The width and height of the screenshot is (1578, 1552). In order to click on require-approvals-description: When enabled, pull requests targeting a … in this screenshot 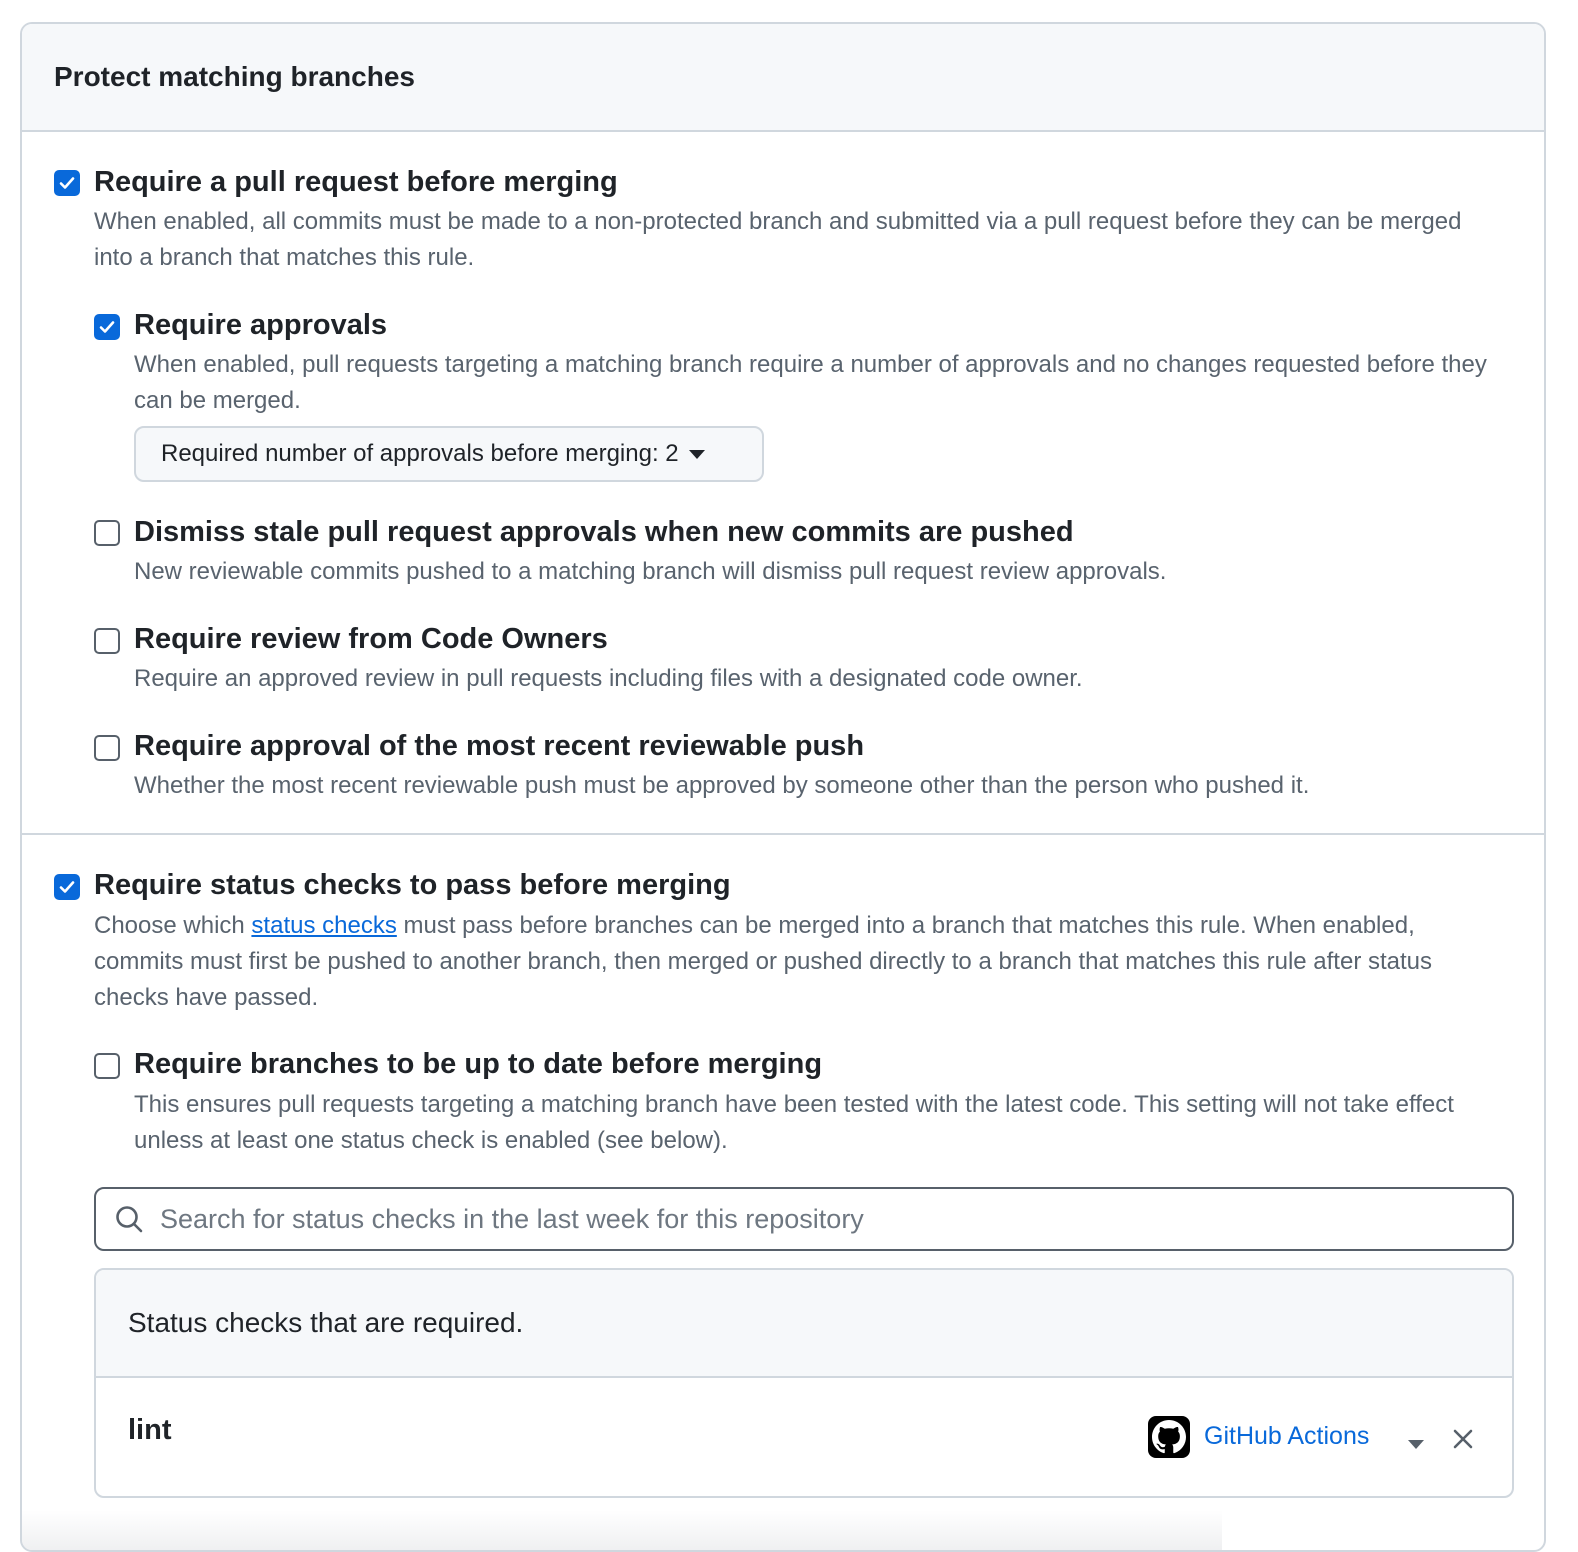, I will do `click(810, 382)`.